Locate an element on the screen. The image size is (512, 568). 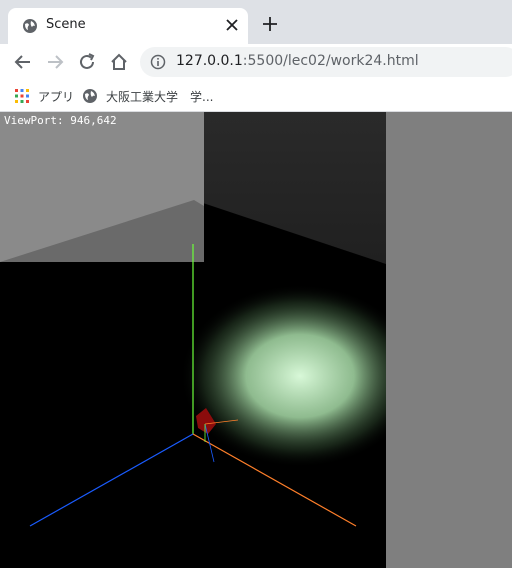
url-text: 127.0.0.1:5500/lec02/work24.html is located at coordinates (297, 61).